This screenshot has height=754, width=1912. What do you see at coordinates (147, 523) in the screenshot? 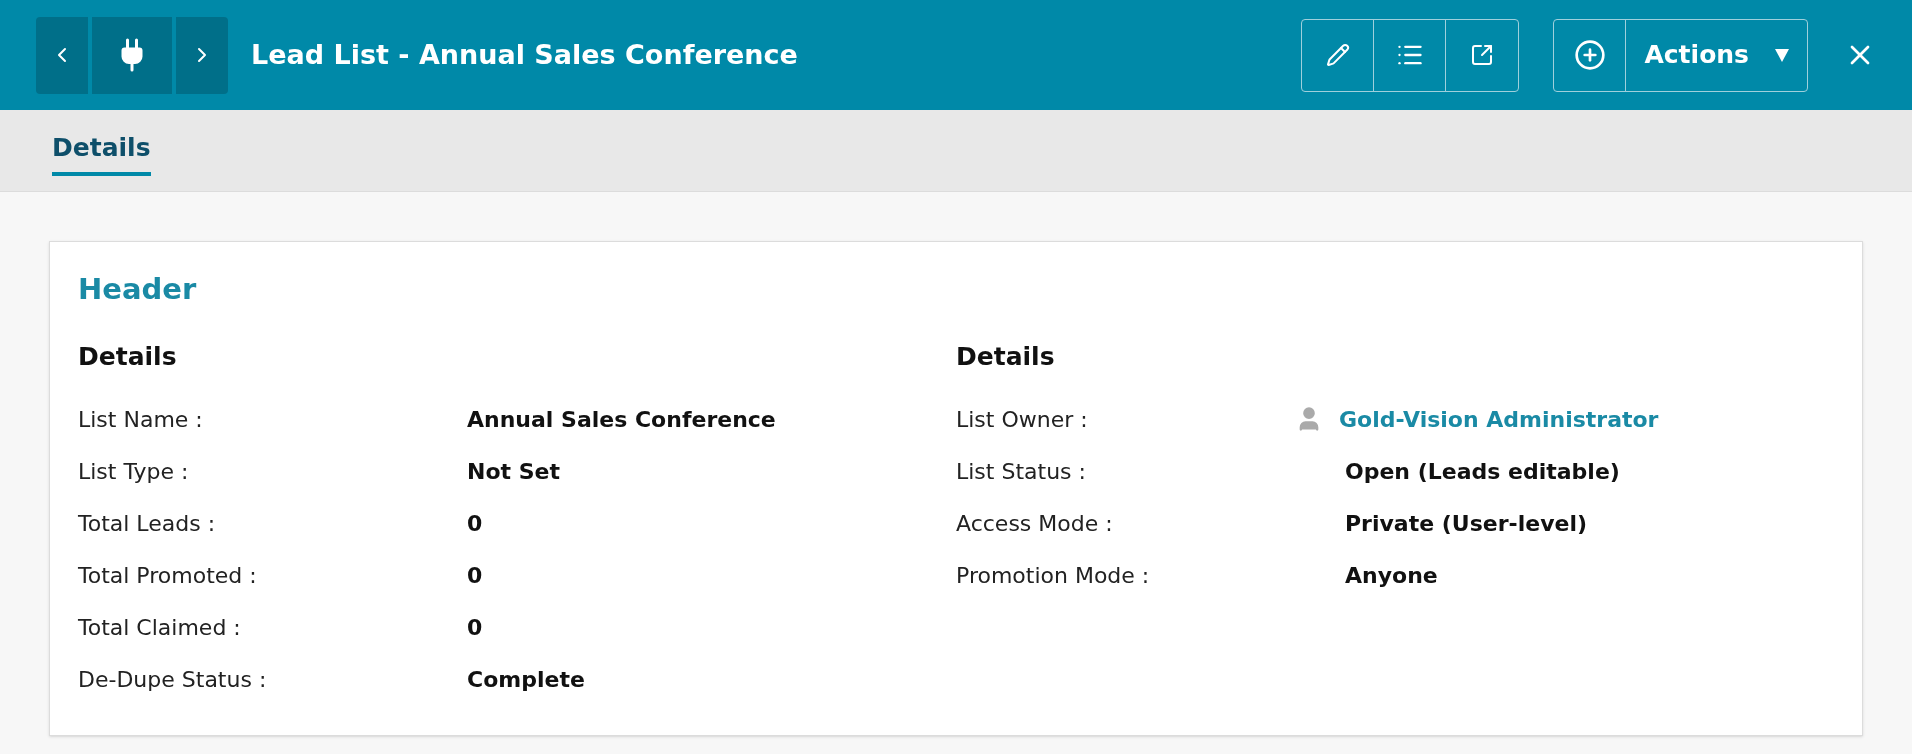
I see `field-label: Total Leads :` at bounding box center [147, 523].